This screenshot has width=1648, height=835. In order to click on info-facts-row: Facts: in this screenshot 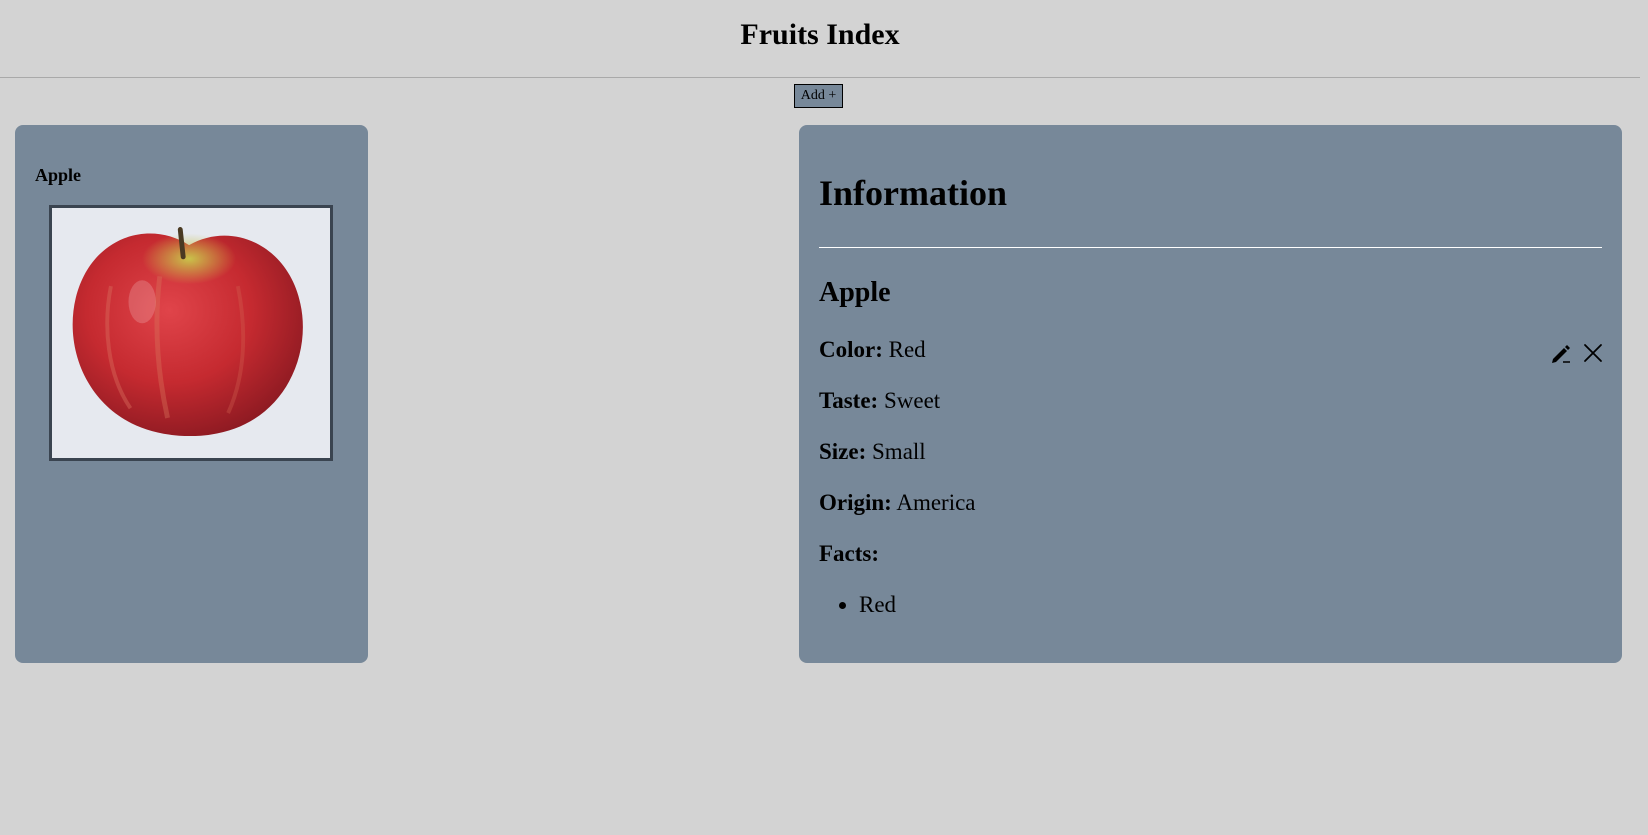, I will do `click(849, 553)`.